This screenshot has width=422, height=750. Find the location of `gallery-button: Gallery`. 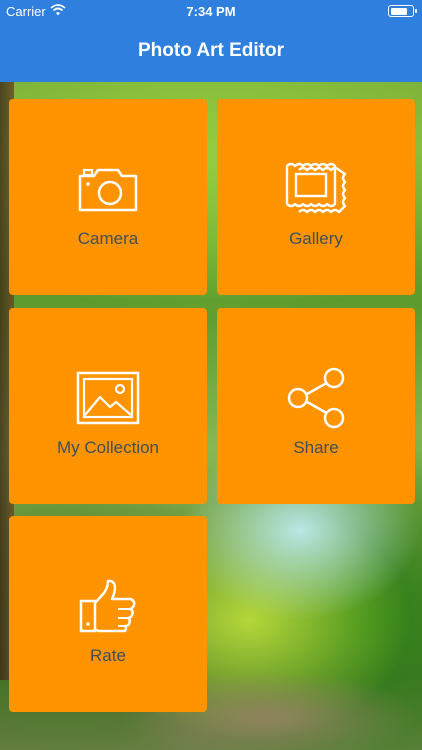

gallery-button: Gallery is located at coordinates (316, 197).